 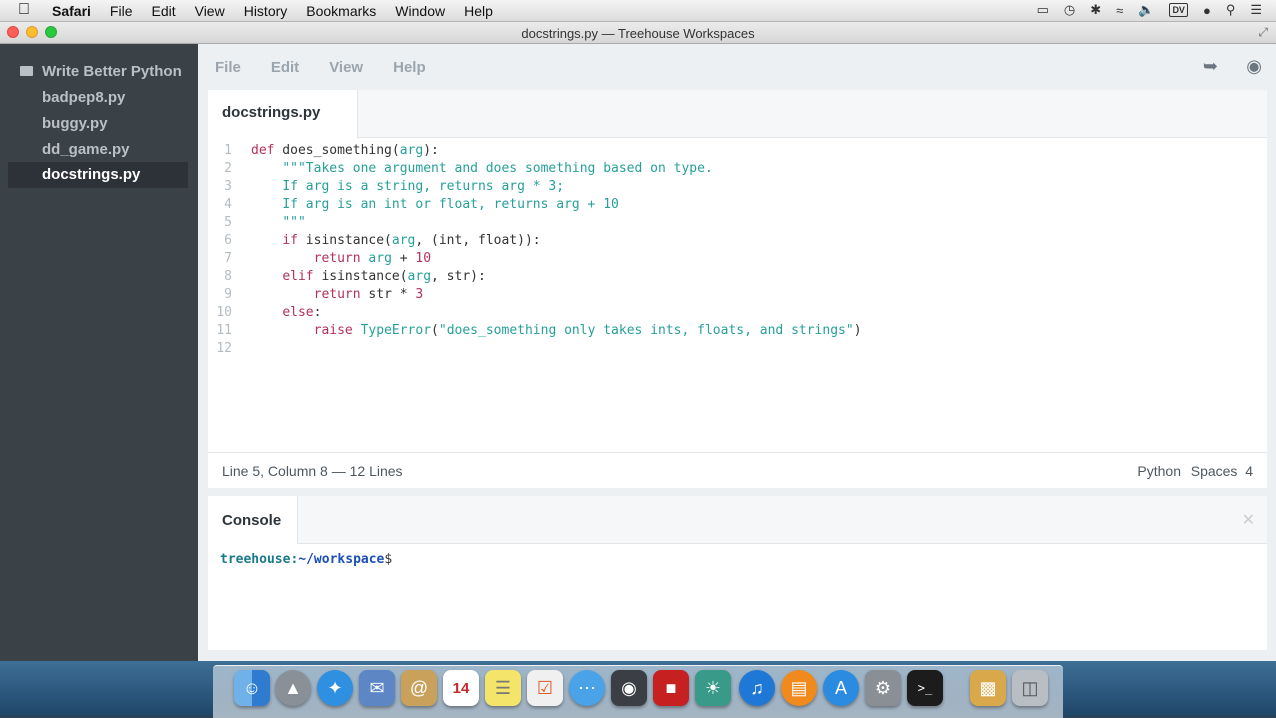 What do you see at coordinates (1159, 471) in the screenshot?
I see `language-selector: Python` at bounding box center [1159, 471].